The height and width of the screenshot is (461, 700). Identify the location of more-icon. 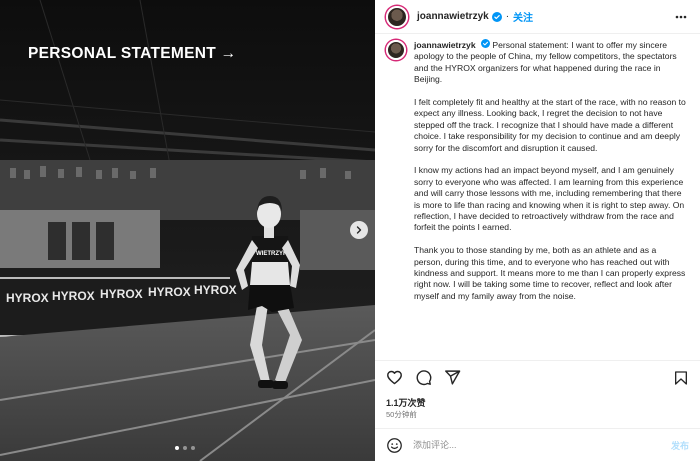
(681, 17).